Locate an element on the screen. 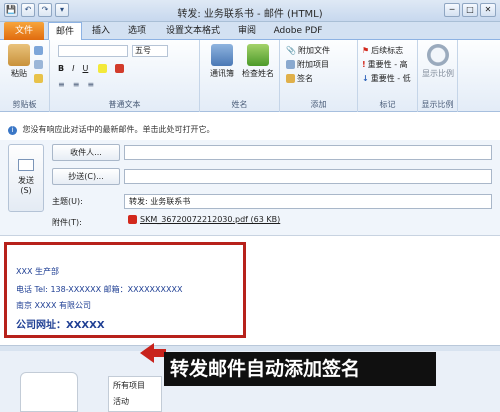 This screenshot has width=500, height=412. include-group-label: 添加 is located at coordinates (318, 104).